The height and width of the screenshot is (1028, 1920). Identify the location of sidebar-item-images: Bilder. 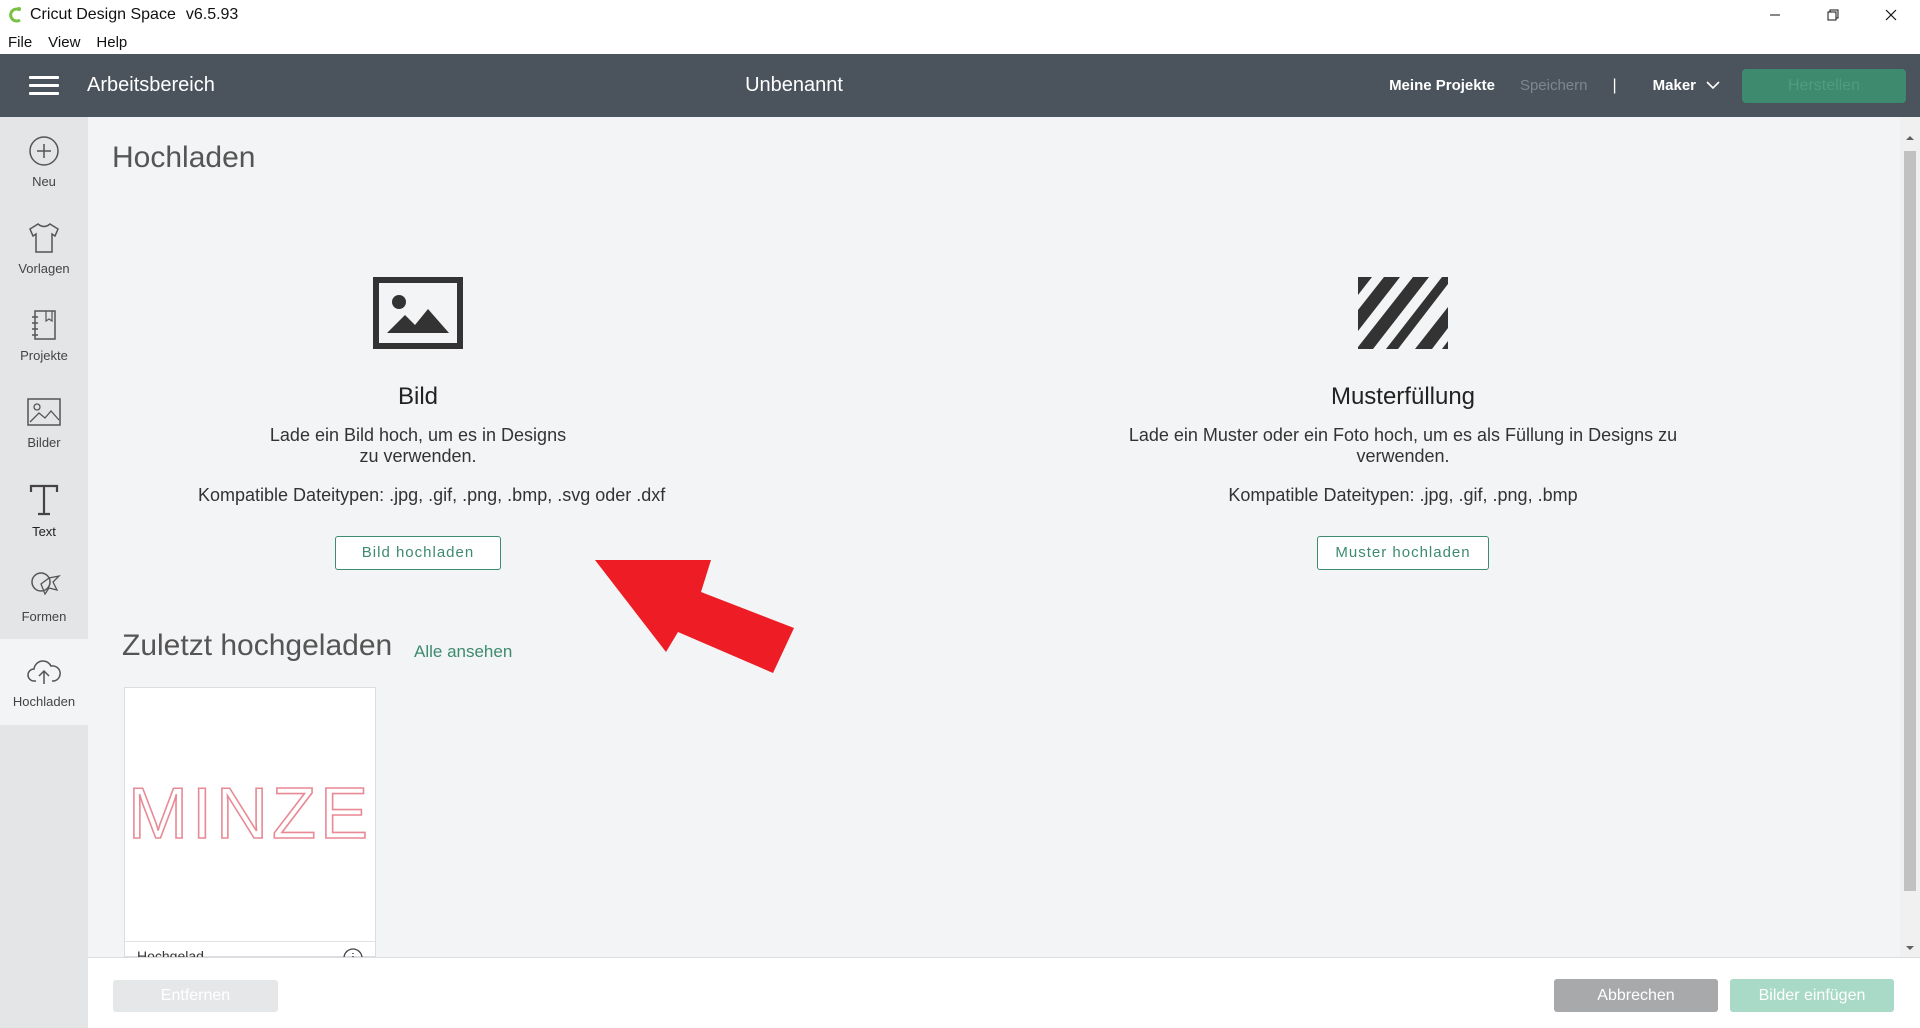
(44, 421).